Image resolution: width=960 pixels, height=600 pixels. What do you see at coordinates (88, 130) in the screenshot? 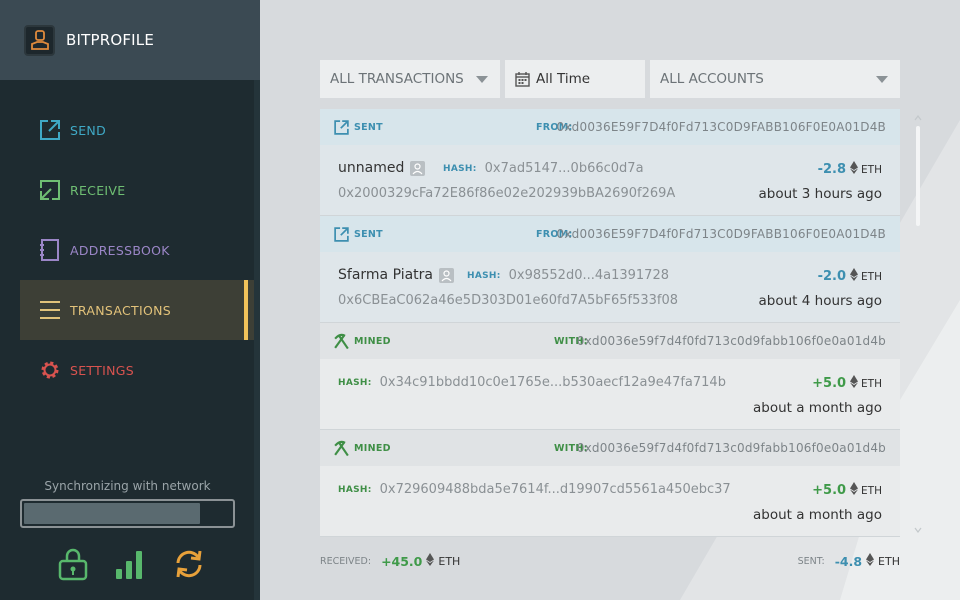
I see `sidebar-item-label: SEND` at bounding box center [88, 130].